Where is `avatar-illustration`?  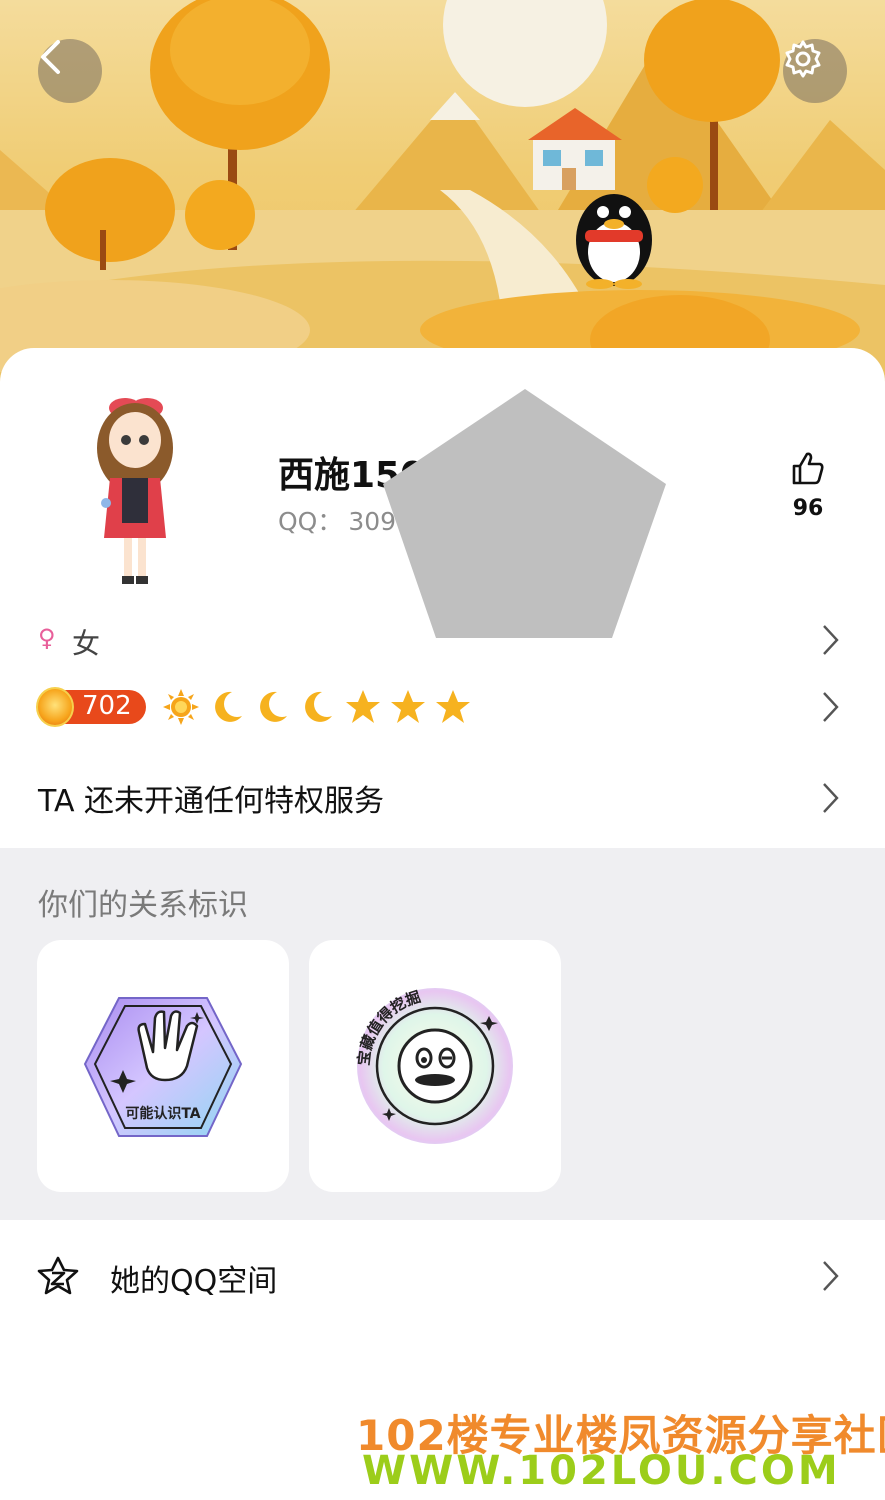
avatar-illustration is located at coordinates (135, 491).